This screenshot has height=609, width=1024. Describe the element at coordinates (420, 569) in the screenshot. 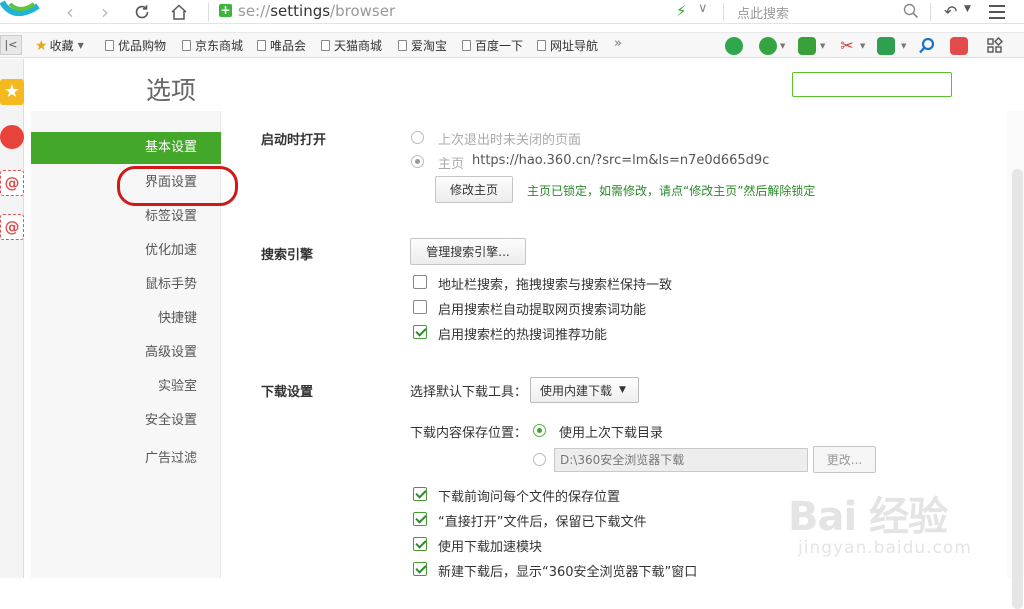

I see `download-show-window-checkbox` at that location.